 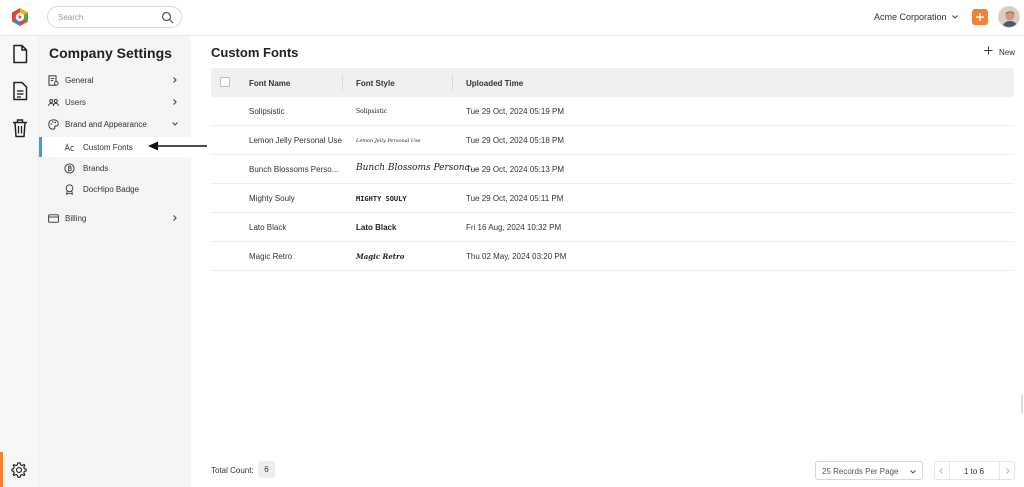 I want to click on search-icon, so click(x=167, y=17).